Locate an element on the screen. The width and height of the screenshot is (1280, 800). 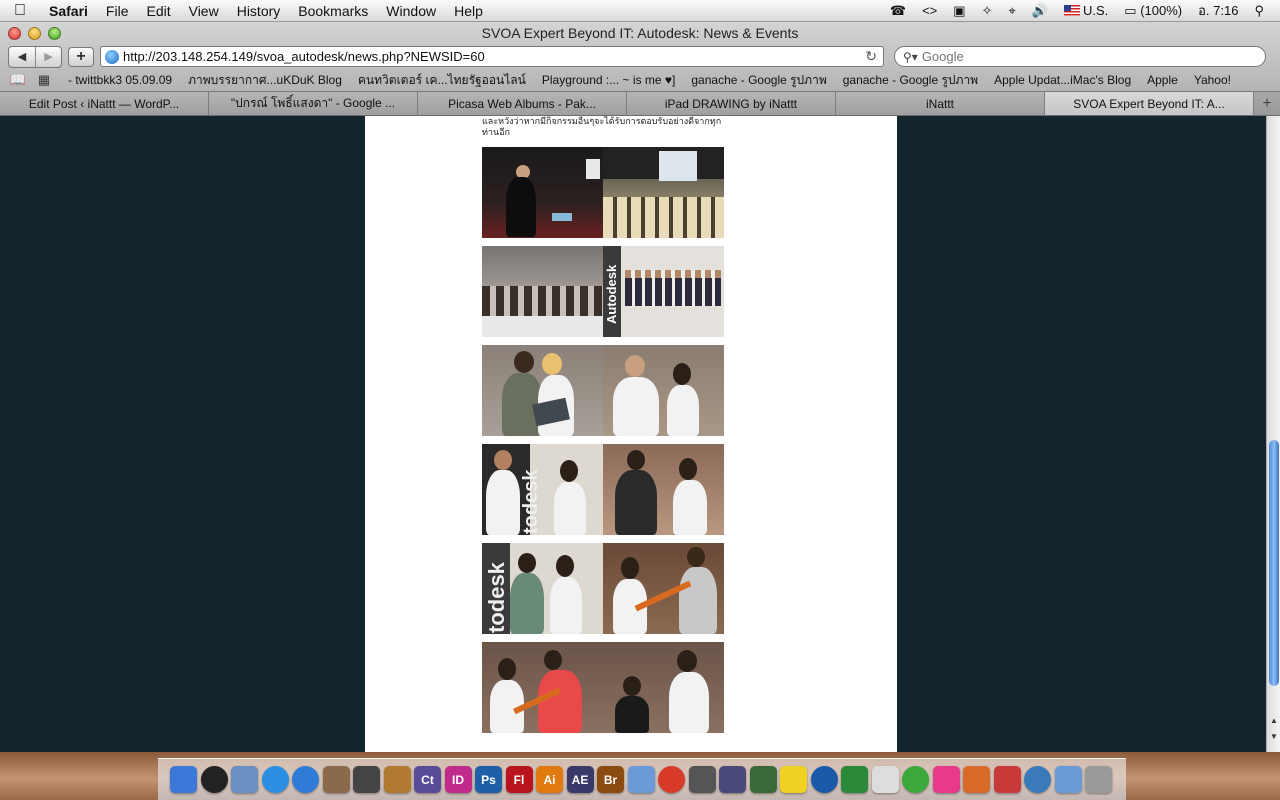
photo-1-right is located at coordinates (663, 192).